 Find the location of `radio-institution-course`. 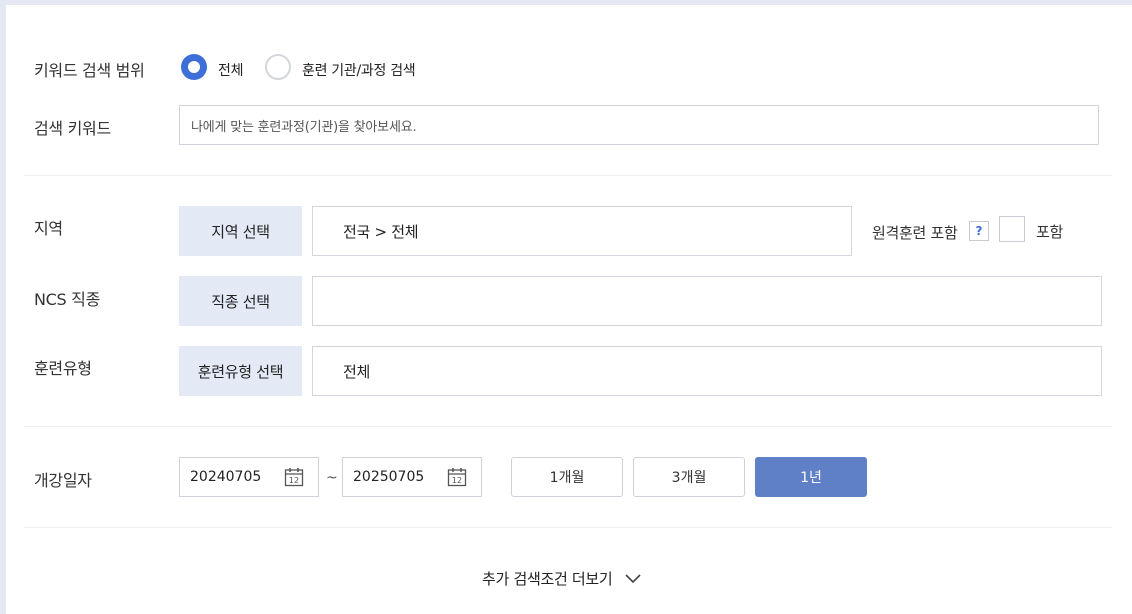

radio-institution-course is located at coordinates (278, 67).